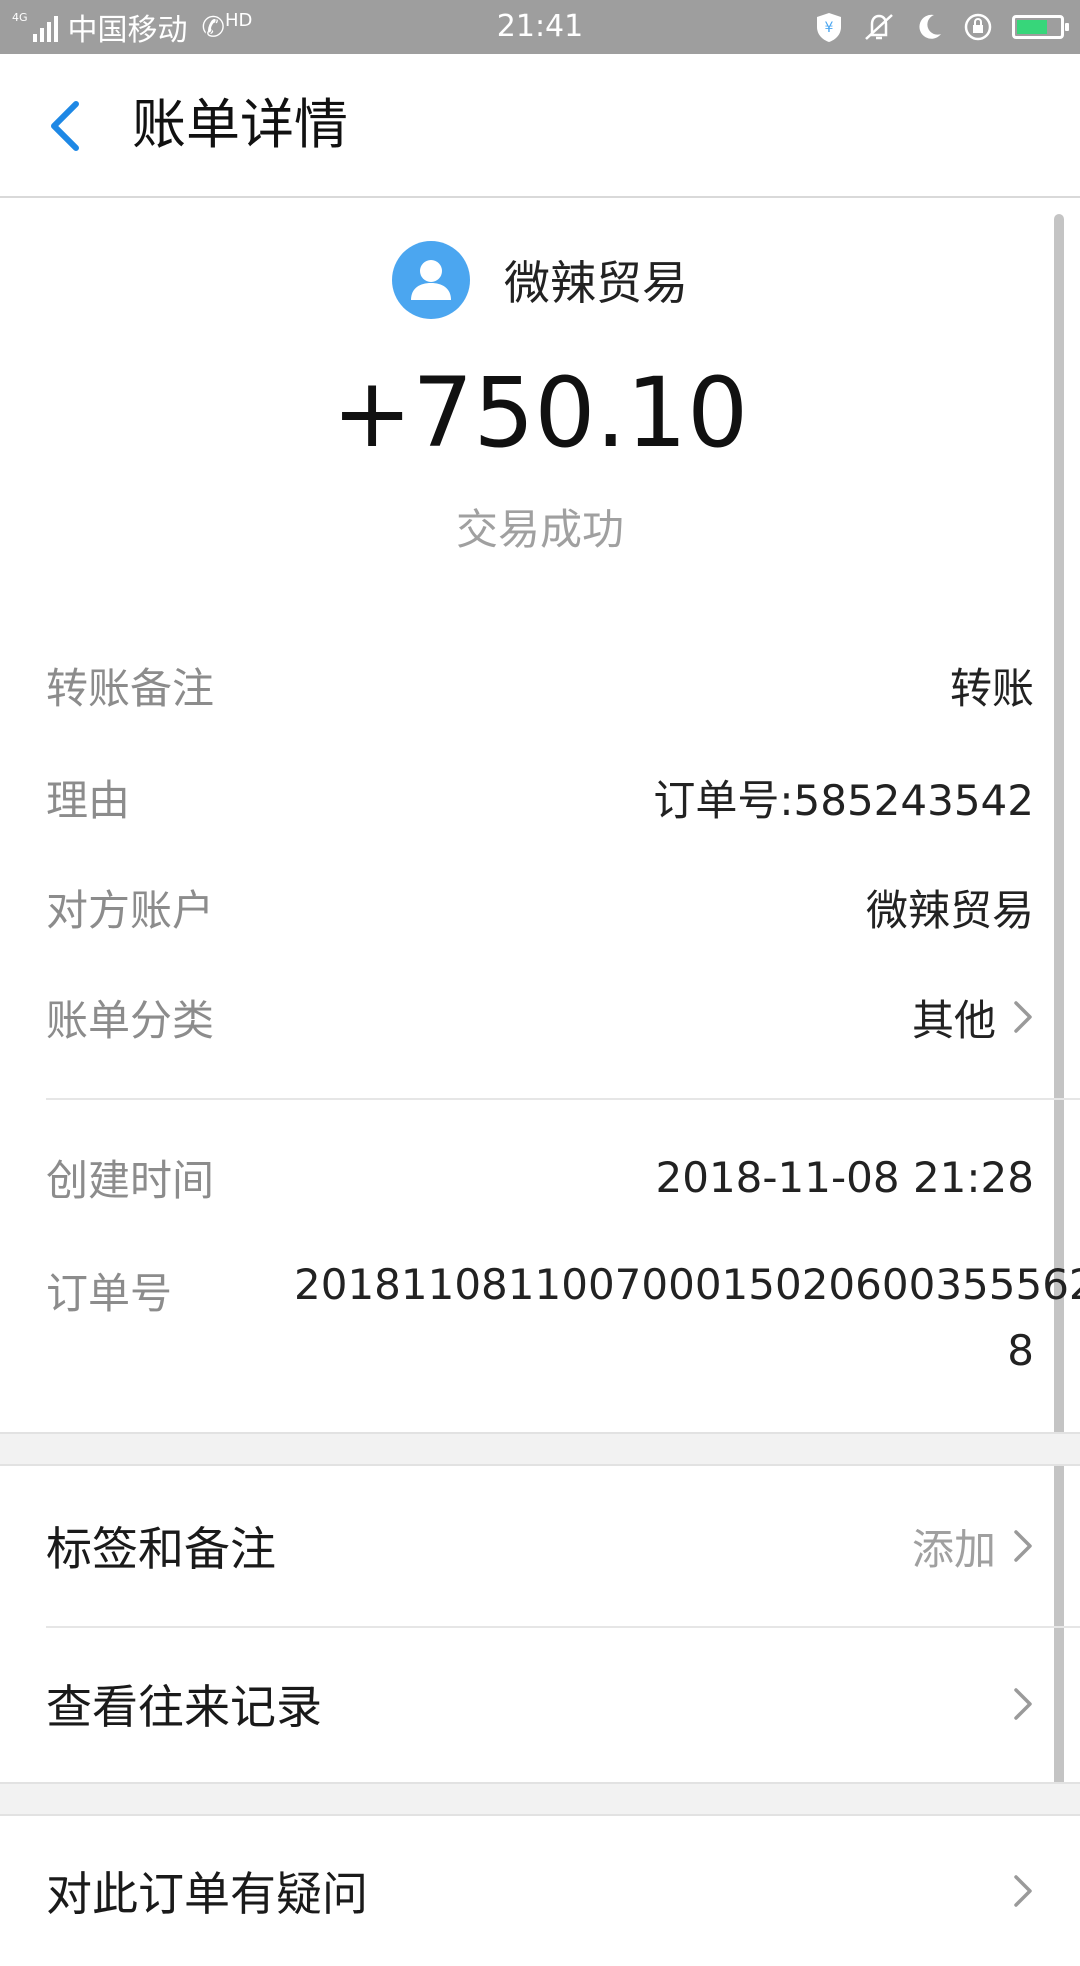  I want to click on account-value: 微辣贸易, so click(949, 910).